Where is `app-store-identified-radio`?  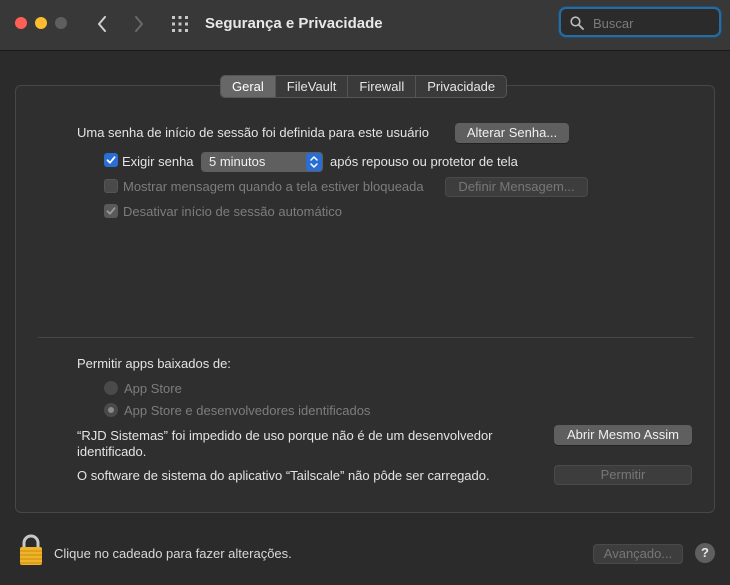
app-store-identified-radio is located at coordinates (111, 410).